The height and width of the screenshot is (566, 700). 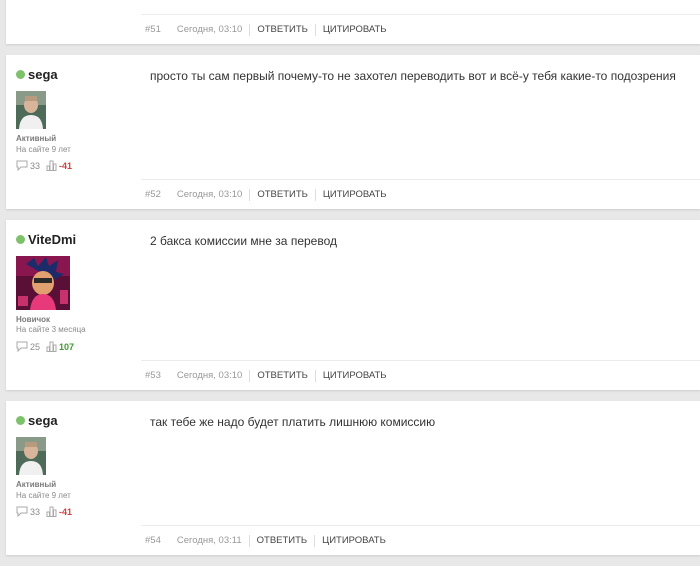 I want to click on user-on-site: На сайте 3 месяца, so click(x=51, y=329).